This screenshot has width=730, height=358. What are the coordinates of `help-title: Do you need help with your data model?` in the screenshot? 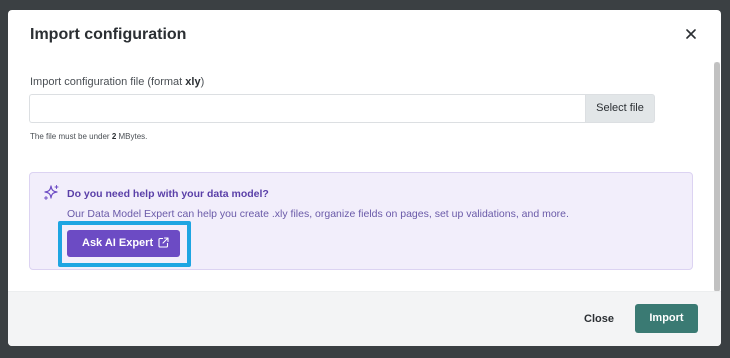 It's located at (168, 194).